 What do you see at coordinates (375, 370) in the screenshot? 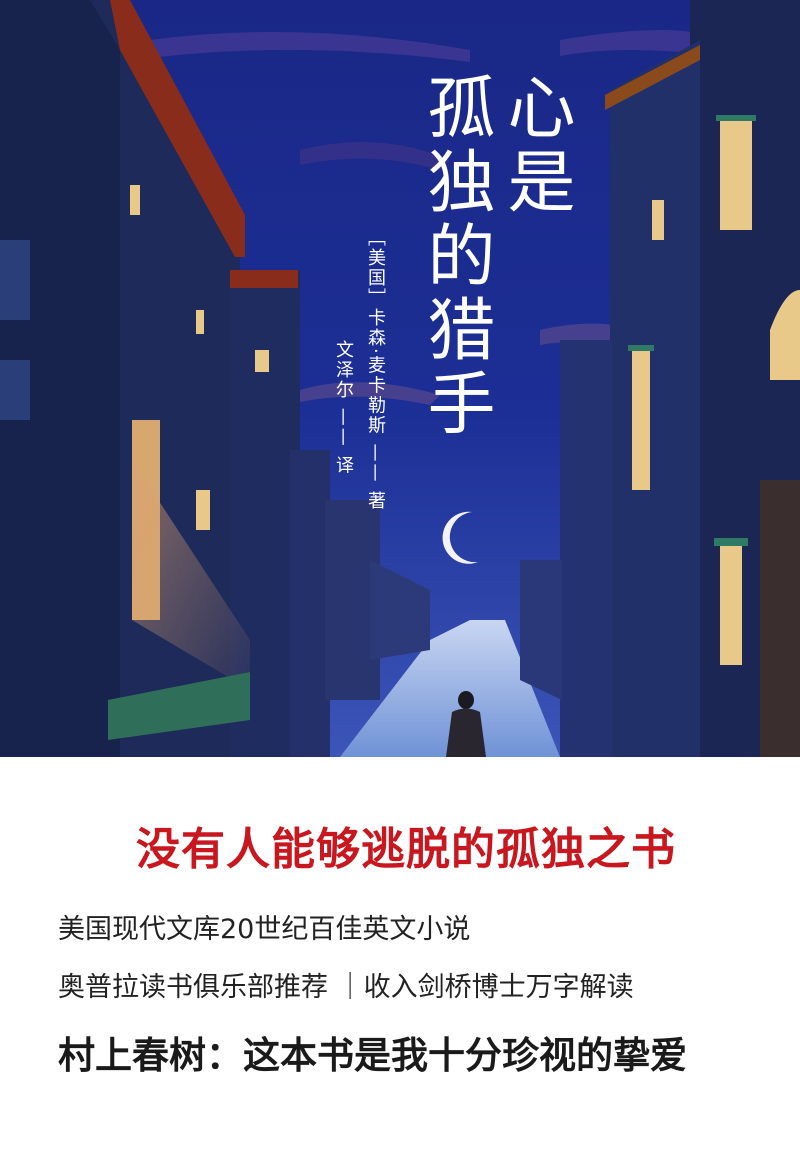
I see `author-credit: ［美国］卡森·麦卡勒斯 —— 著` at bounding box center [375, 370].